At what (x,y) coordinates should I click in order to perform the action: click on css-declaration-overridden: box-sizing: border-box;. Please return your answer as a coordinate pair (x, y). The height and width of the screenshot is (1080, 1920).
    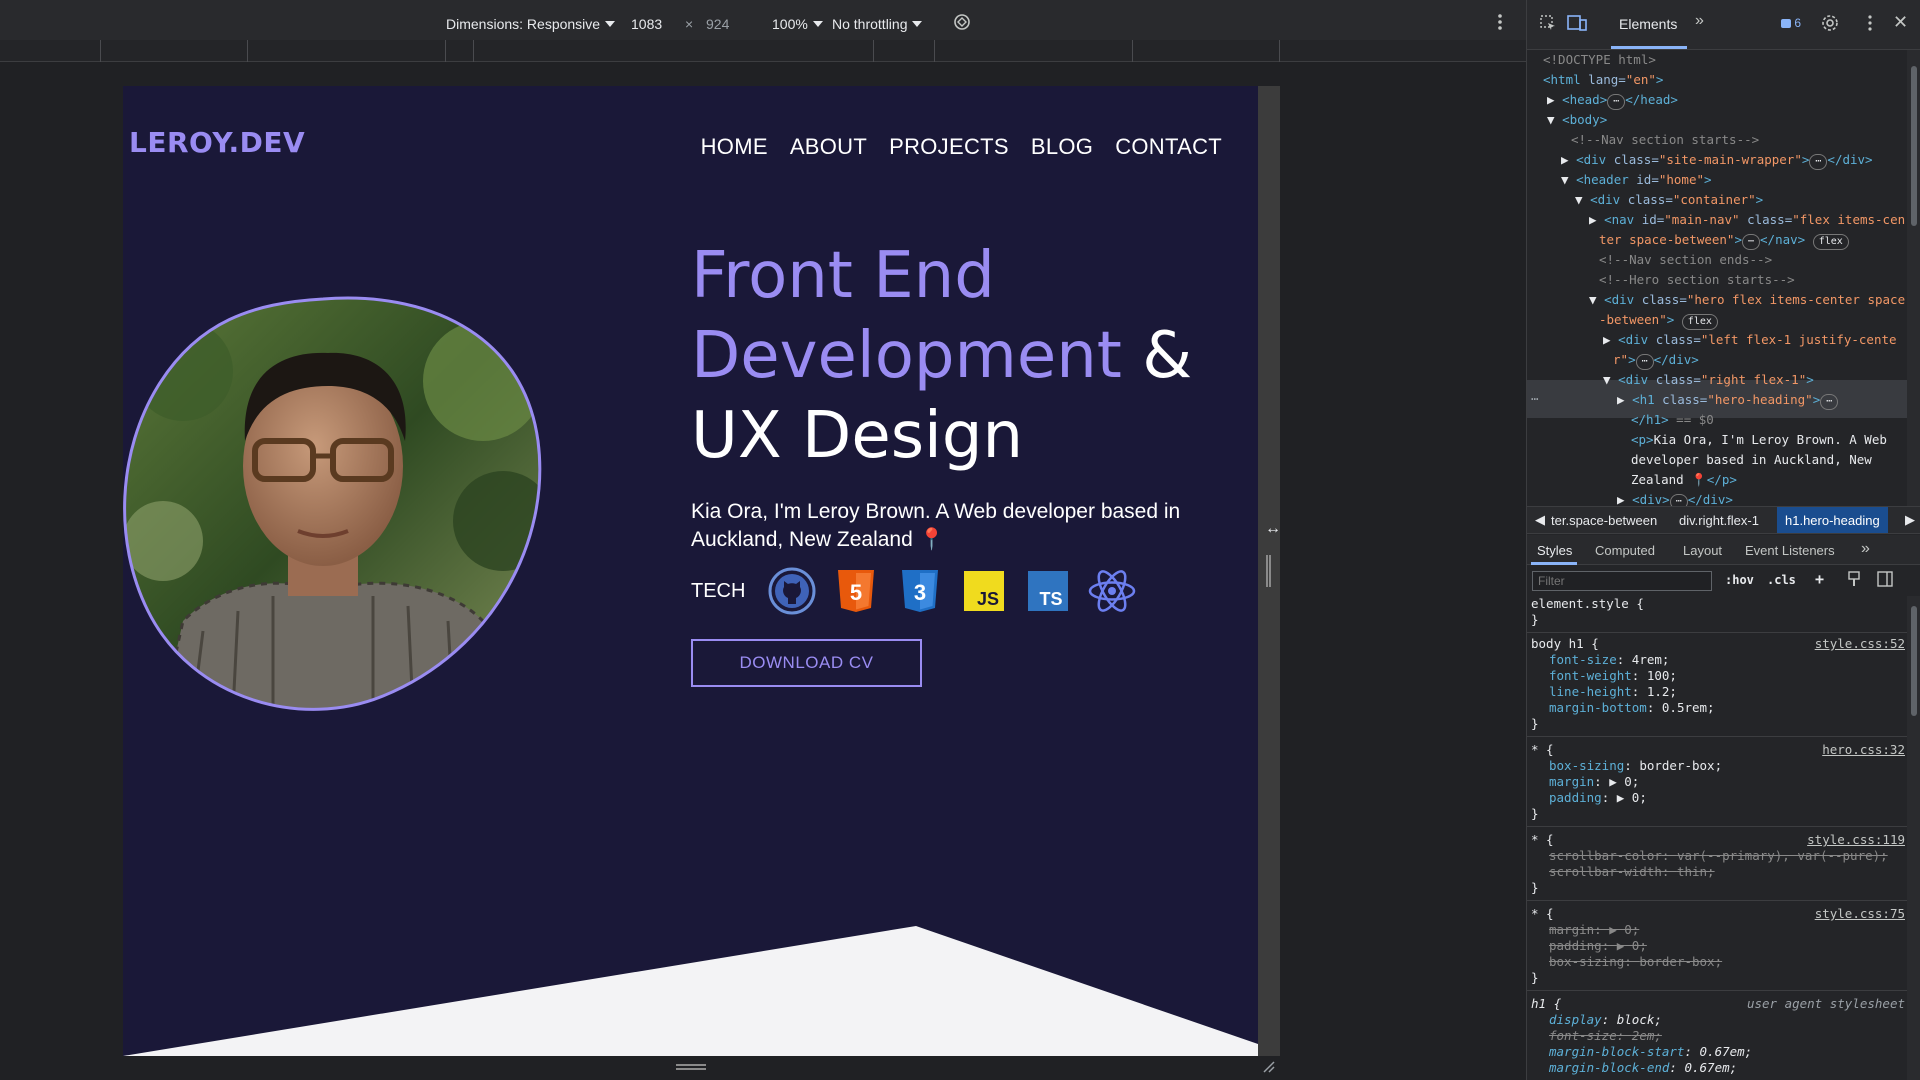
    Looking at the image, I should click on (1635, 962).